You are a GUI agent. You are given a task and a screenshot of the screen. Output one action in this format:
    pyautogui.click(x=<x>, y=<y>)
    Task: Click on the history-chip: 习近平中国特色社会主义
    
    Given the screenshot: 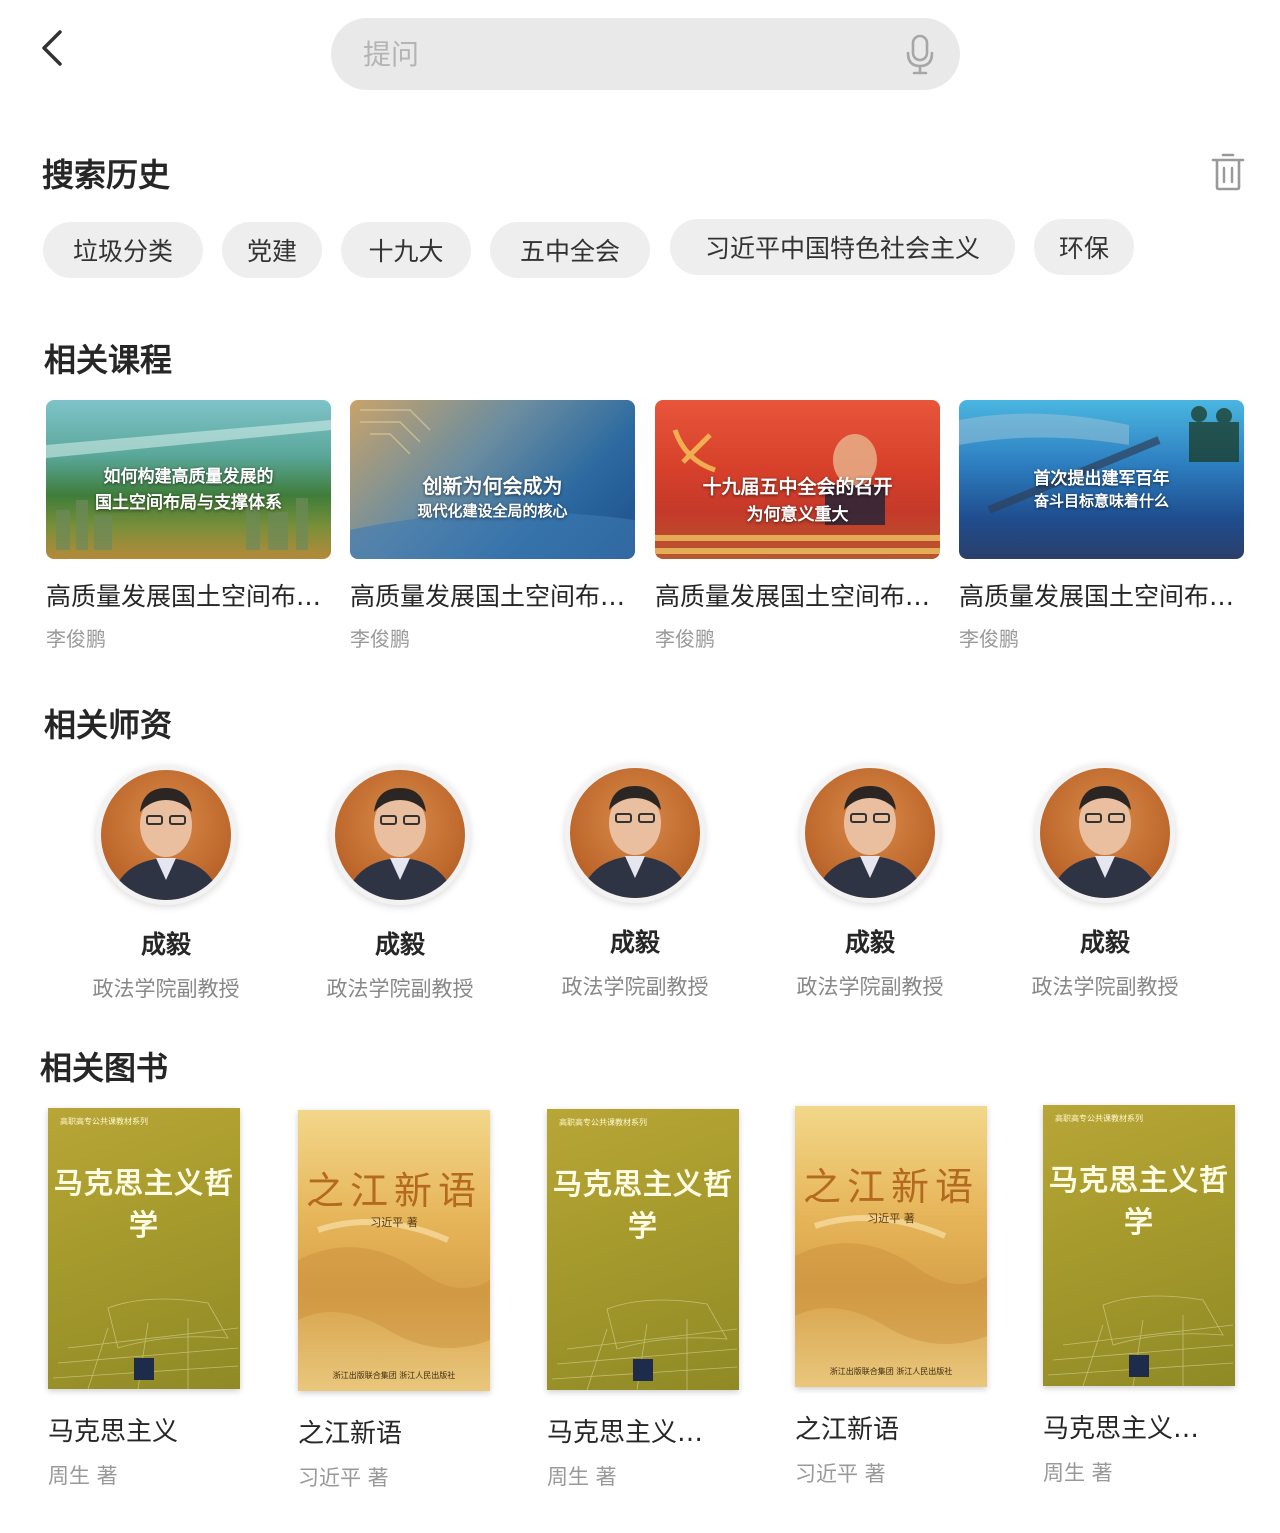 What is the action you would take?
    pyautogui.click(x=842, y=247)
    